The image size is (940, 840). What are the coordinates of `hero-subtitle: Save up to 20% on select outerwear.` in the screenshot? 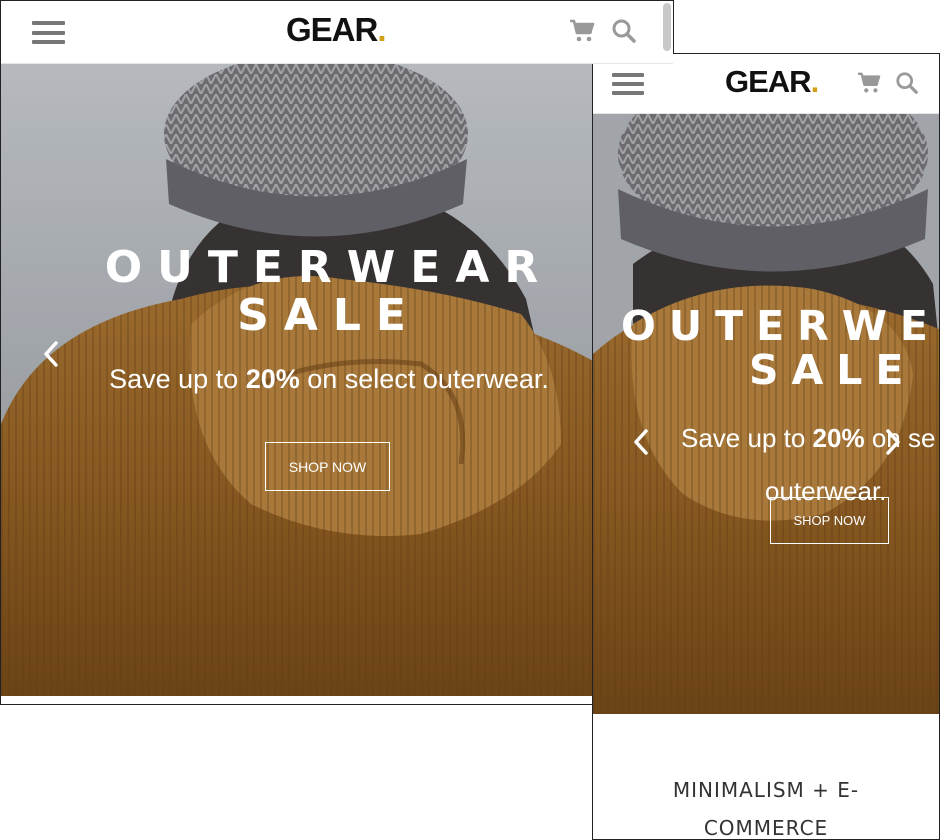 It's located at (329, 379).